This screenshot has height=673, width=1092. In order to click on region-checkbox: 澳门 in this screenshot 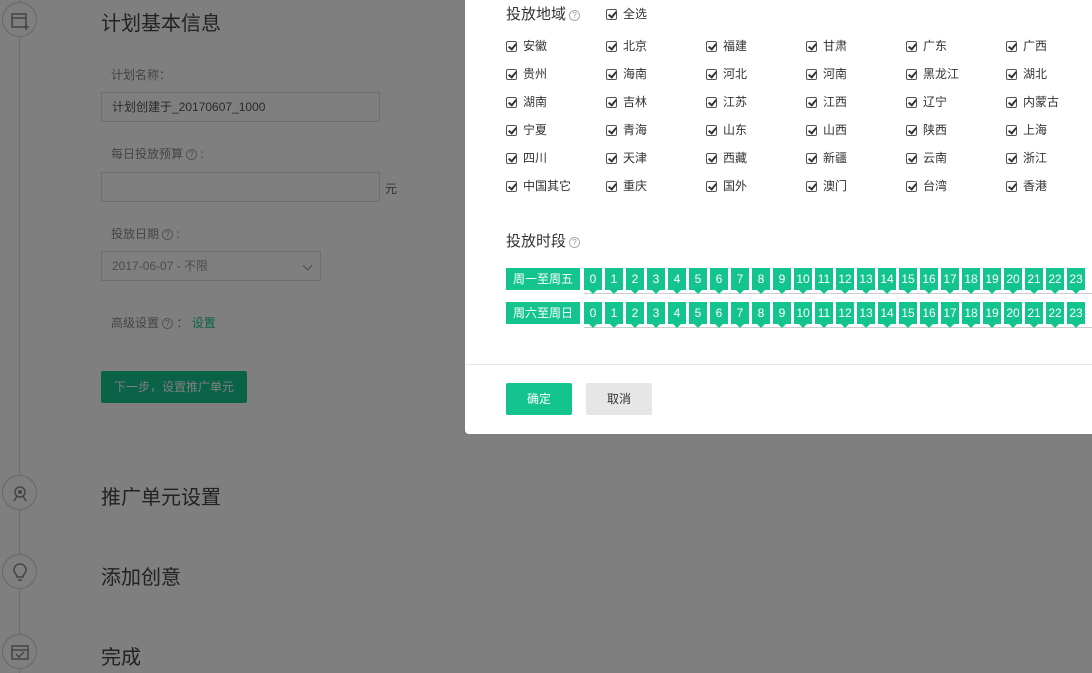, I will do `click(856, 186)`.